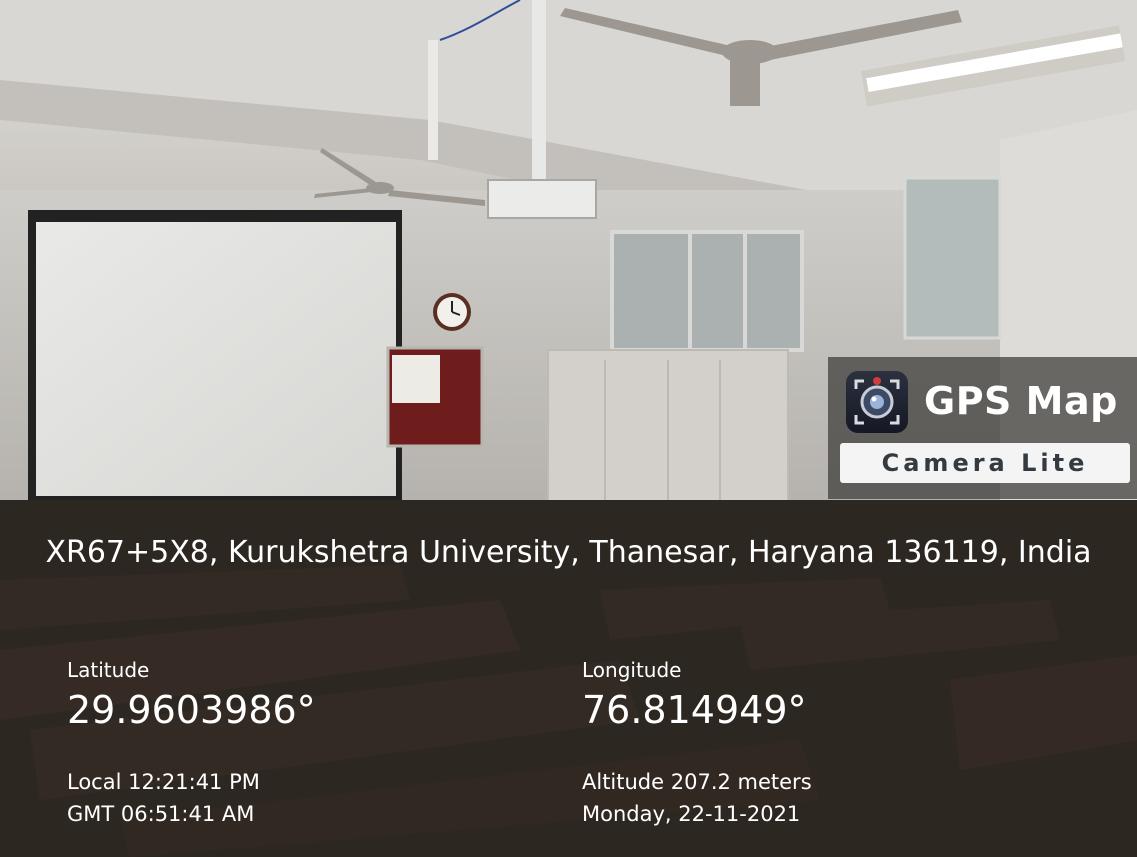 This screenshot has width=1137, height=857. Describe the element at coordinates (1021, 401) in the screenshot. I see `app-title: GPS Map` at that location.